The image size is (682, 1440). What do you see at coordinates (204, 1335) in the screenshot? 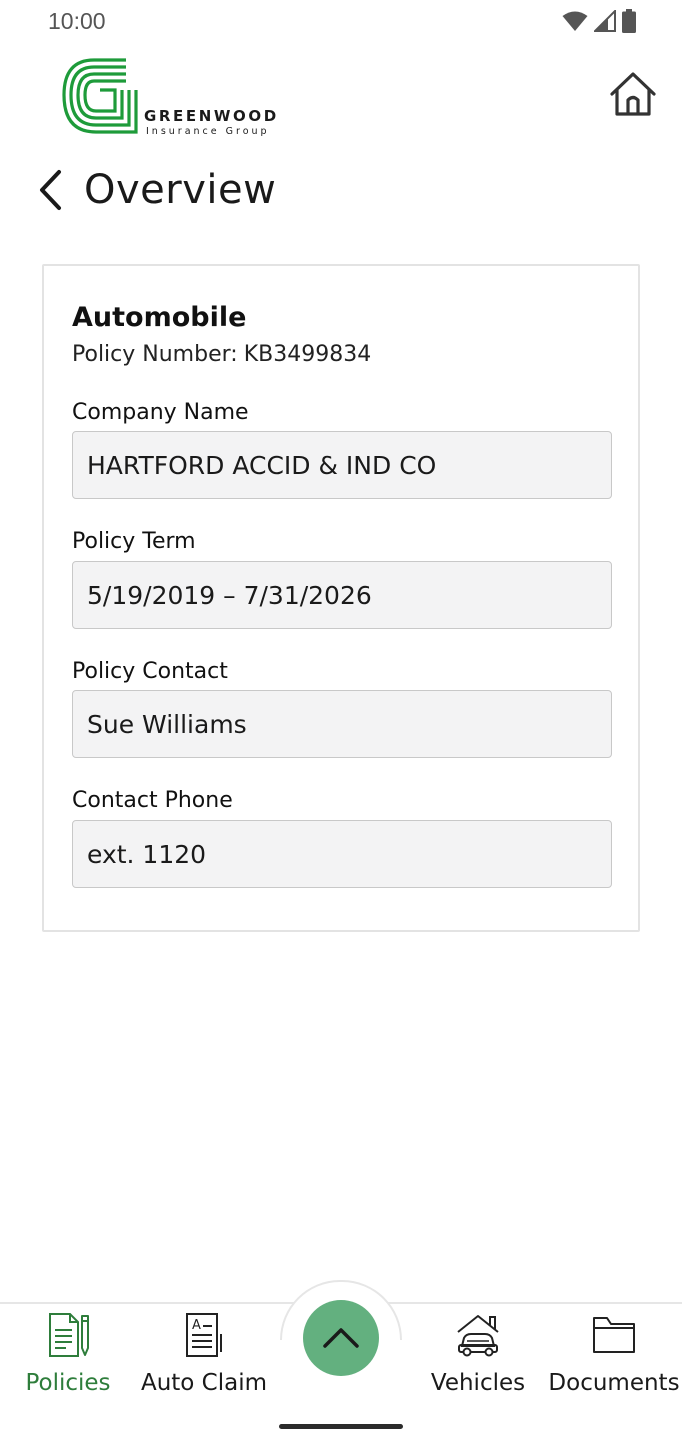
I see `claim-form-icon: A` at bounding box center [204, 1335].